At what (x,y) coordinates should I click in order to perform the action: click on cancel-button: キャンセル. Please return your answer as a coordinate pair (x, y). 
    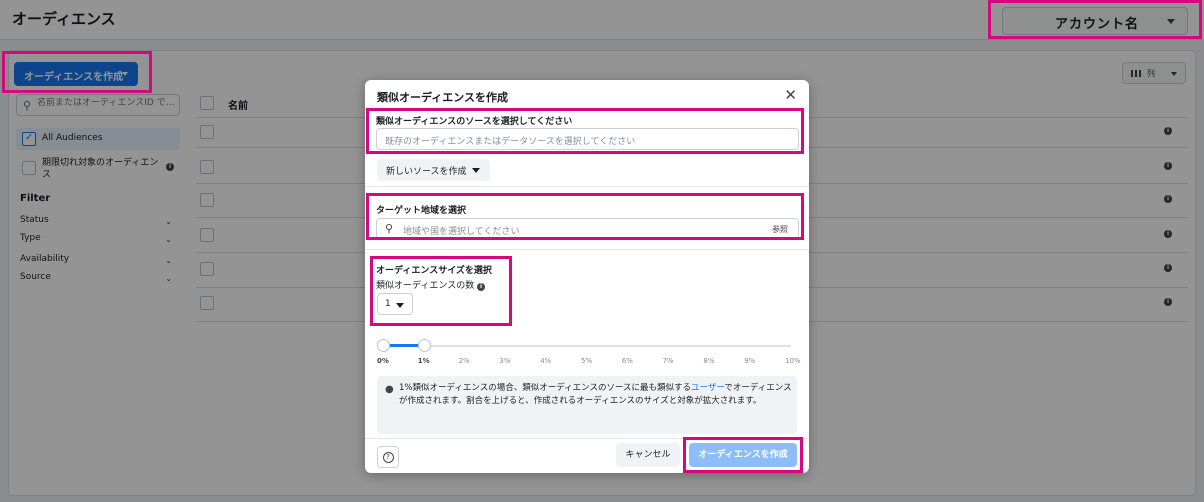
    Looking at the image, I should click on (648, 455).